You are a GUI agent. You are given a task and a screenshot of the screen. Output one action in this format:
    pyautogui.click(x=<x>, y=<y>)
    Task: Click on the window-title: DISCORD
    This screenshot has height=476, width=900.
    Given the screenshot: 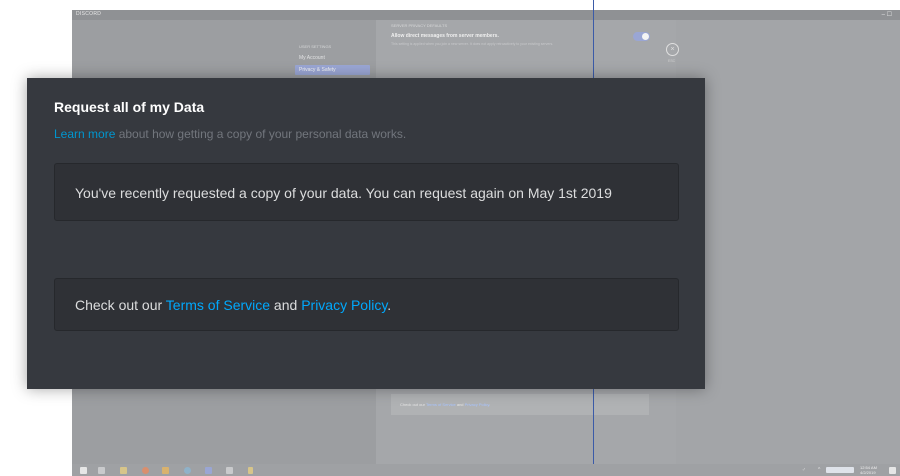 What is the action you would take?
    pyautogui.click(x=89, y=14)
    